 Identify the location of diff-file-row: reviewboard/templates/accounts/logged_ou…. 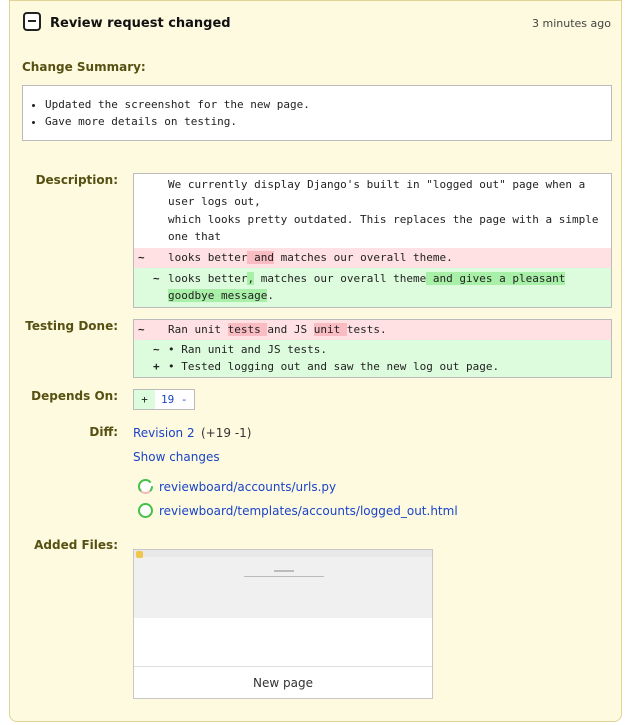
(298, 510).